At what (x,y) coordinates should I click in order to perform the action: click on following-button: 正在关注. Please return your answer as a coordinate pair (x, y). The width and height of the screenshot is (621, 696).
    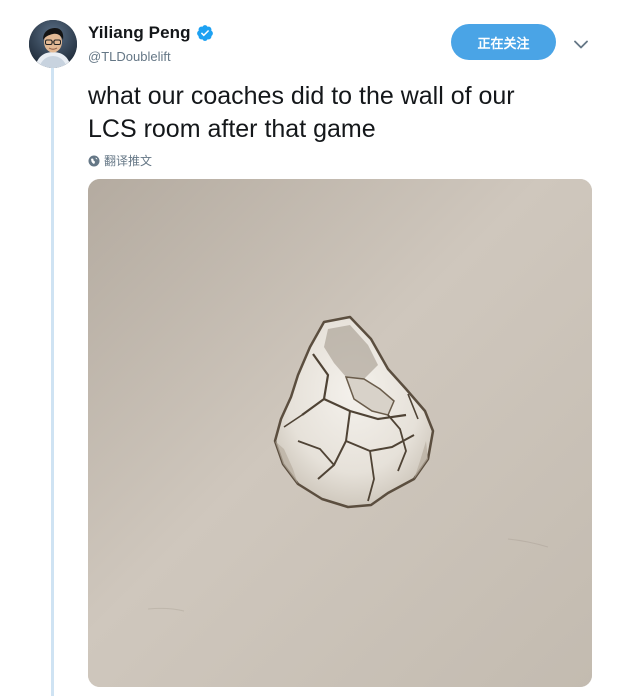
    Looking at the image, I should click on (503, 42).